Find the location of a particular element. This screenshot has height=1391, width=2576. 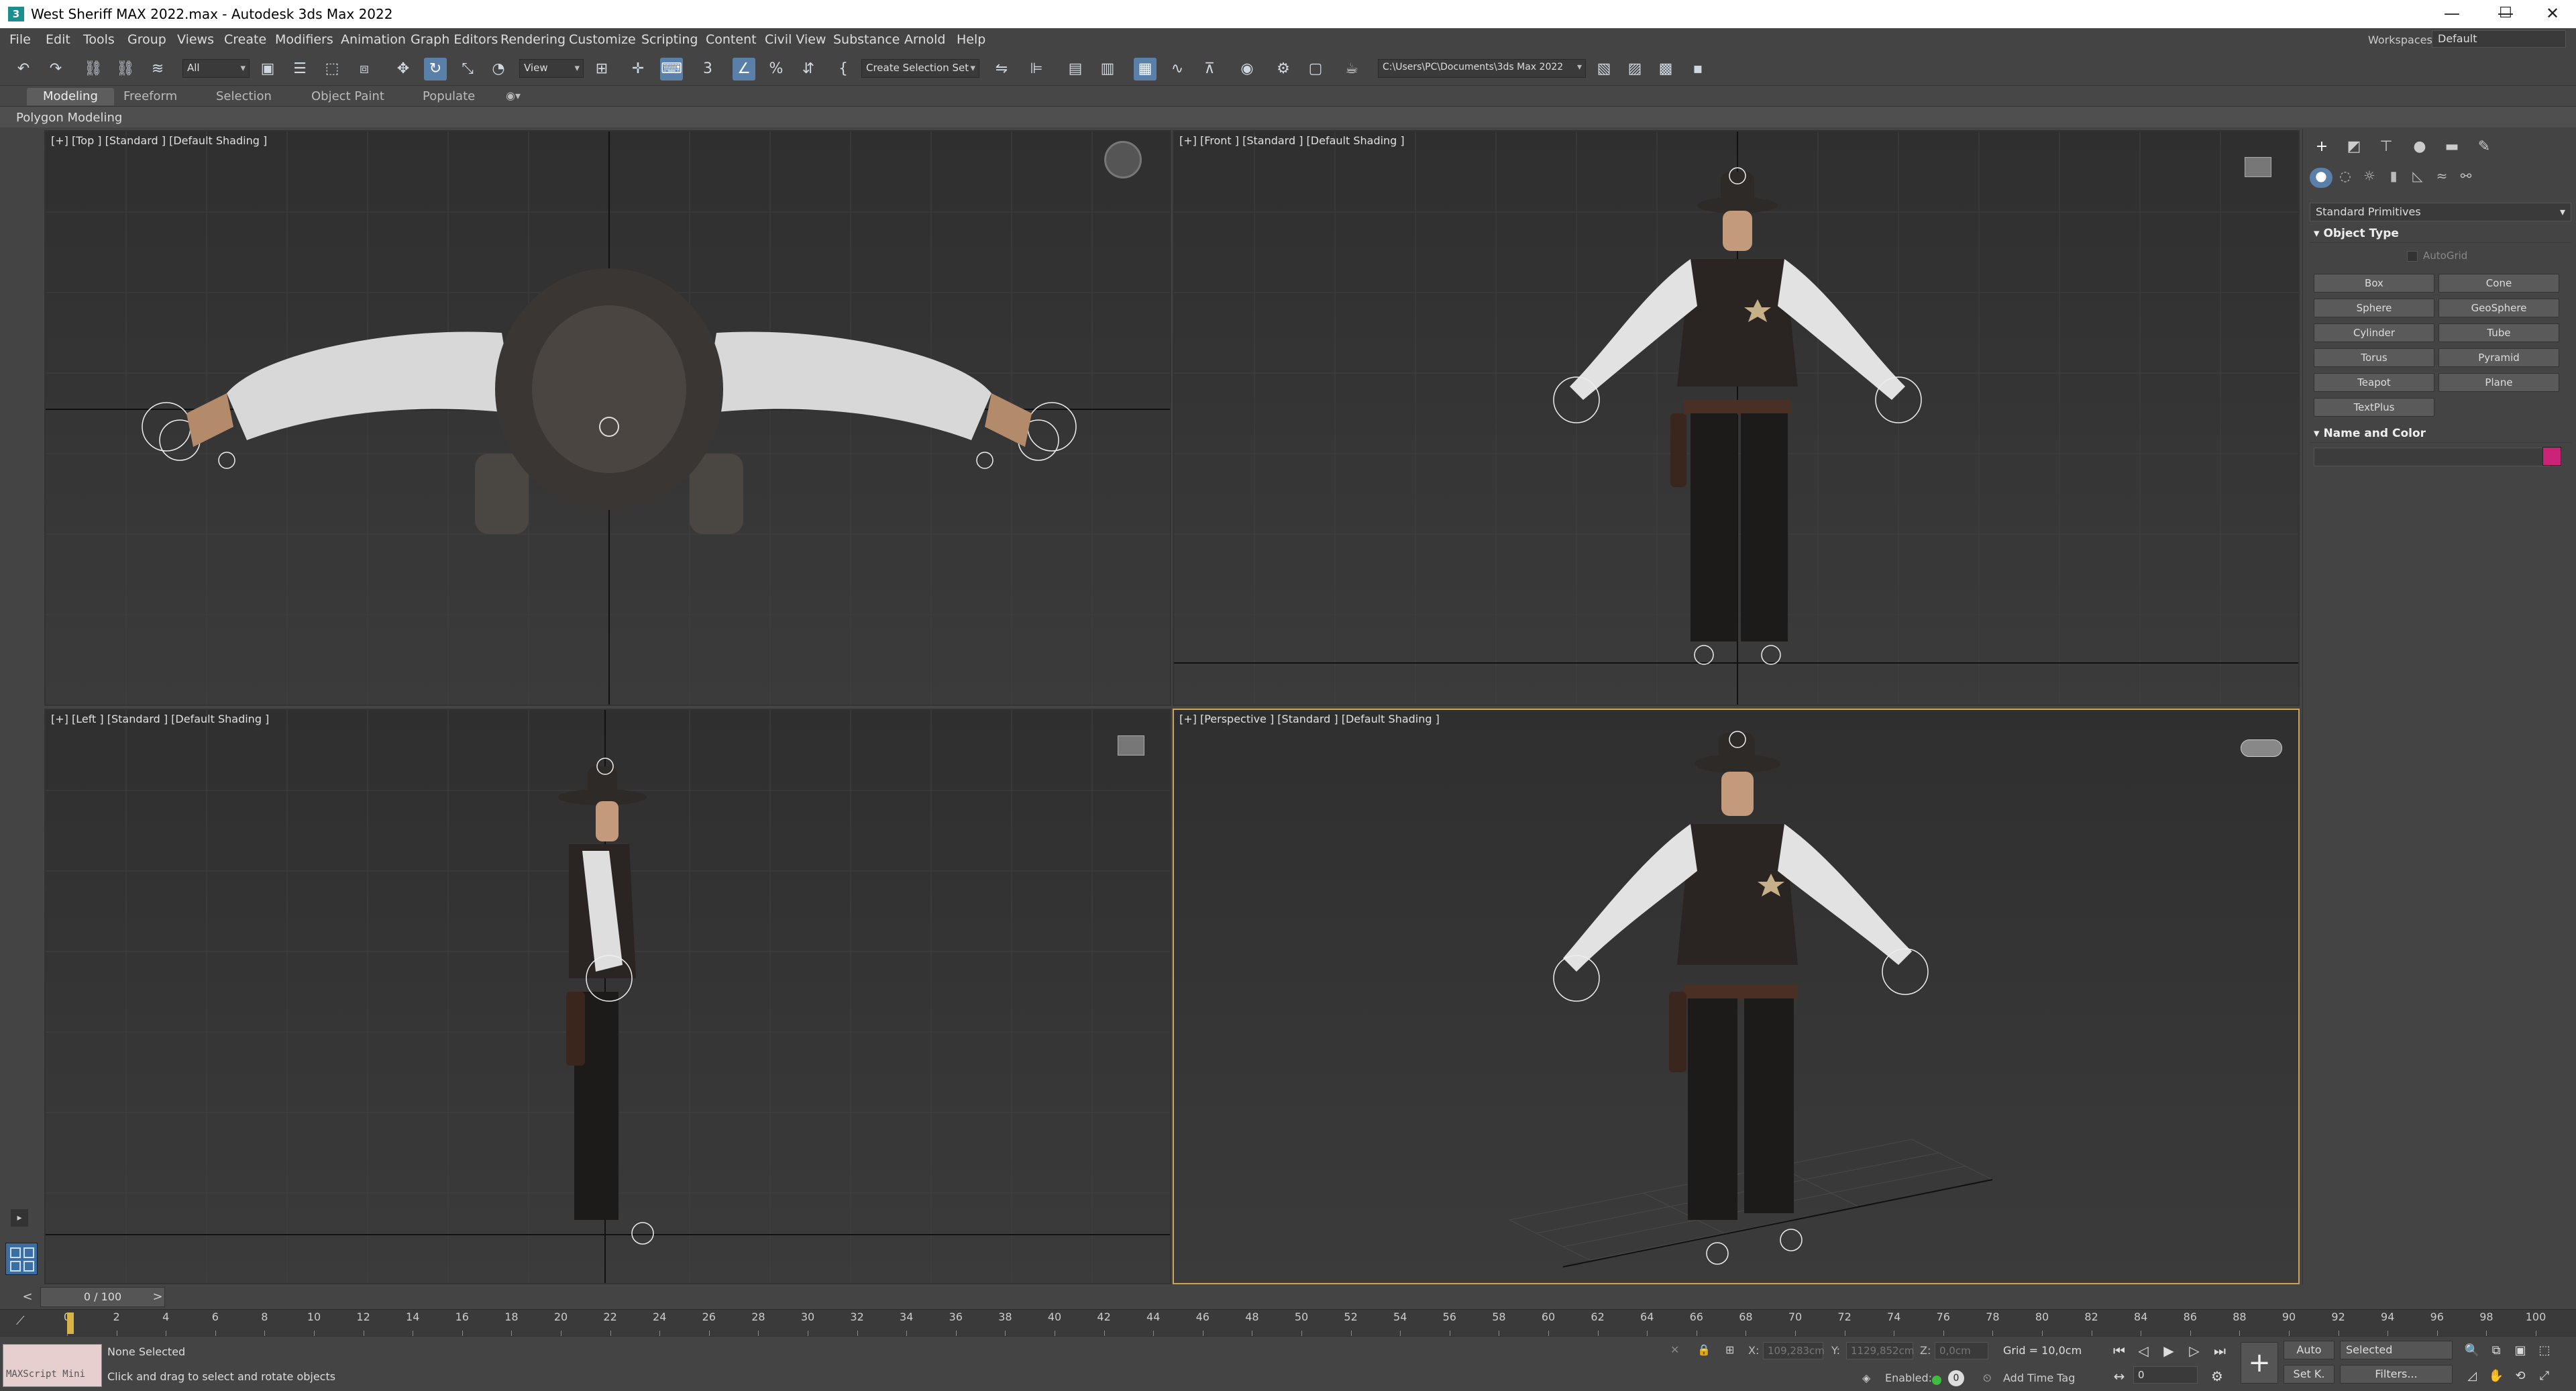

ribbon-toggle-icon: ▦ is located at coordinates (1145, 69).